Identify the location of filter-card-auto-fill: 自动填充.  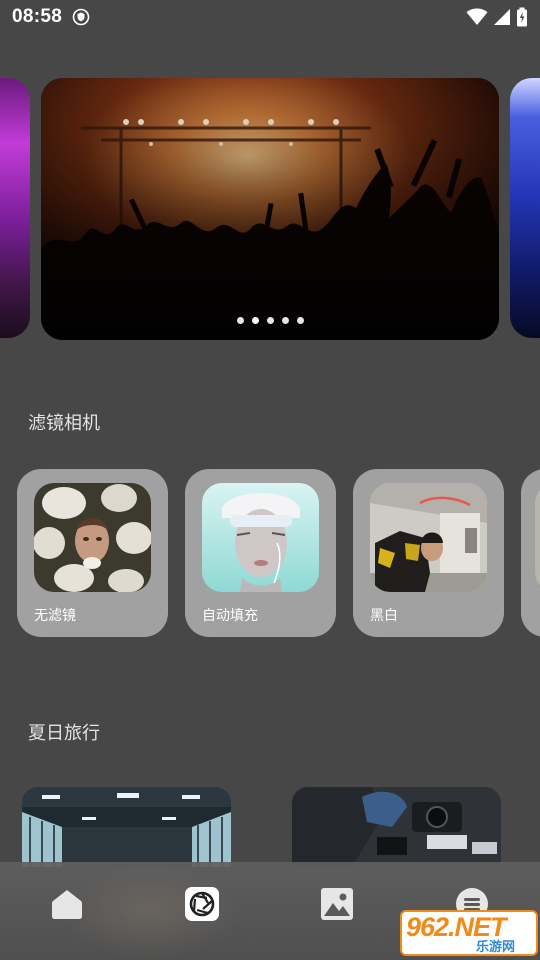
(260, 553).